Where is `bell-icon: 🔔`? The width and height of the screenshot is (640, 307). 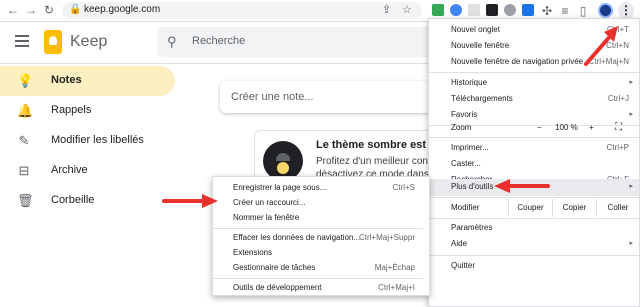 bell-icon: 🔔 is located at coordinates (25, 110).